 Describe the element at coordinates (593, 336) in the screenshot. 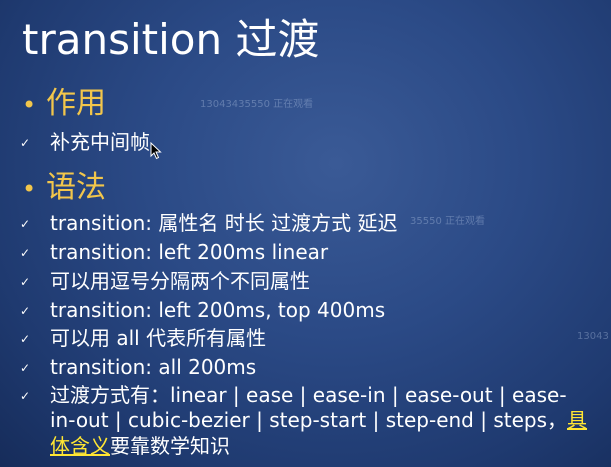

I see `viewer-watermark: 13043` at that location.